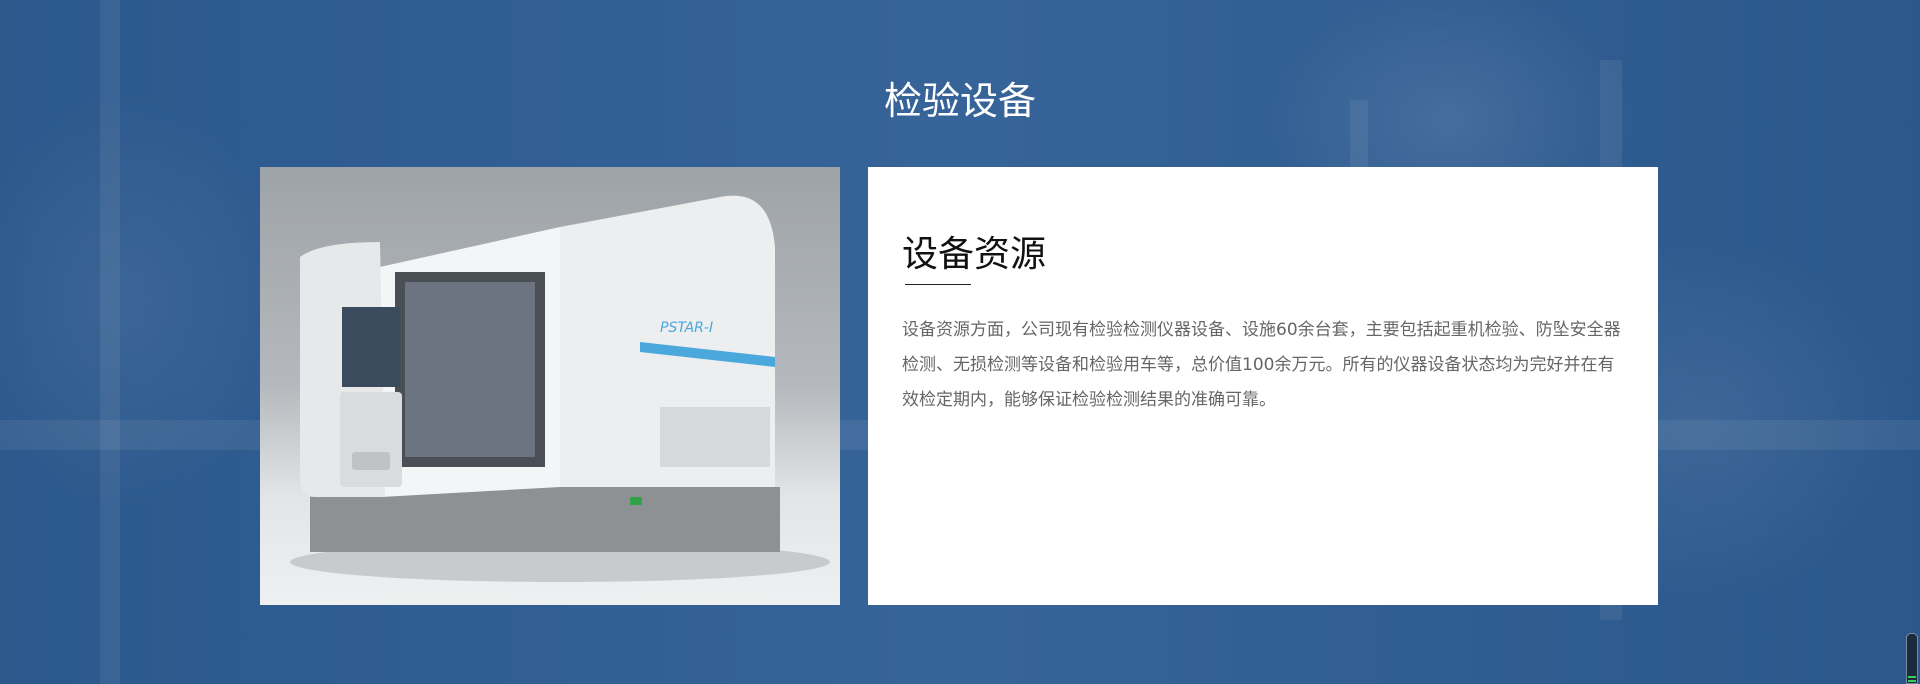  I want to click on heading-underline, so click(938, 284).